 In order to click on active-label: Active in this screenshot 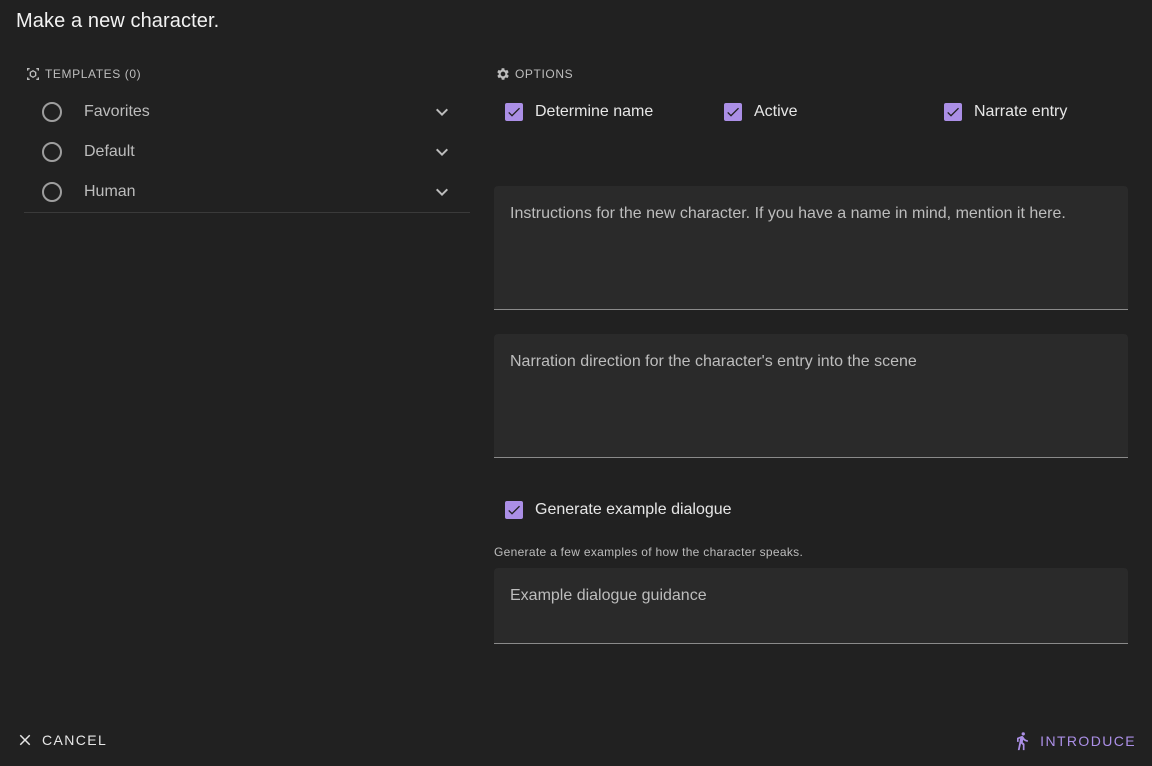, I will do `click(776, 111)`.